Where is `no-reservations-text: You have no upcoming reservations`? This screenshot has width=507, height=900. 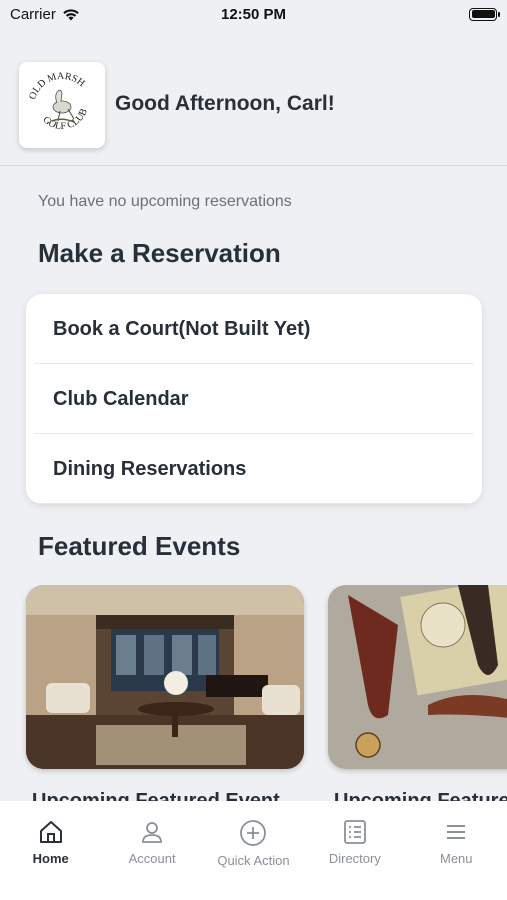
no-reservations-text: You have no upcoming reservations is located at coordinates (165, 201).